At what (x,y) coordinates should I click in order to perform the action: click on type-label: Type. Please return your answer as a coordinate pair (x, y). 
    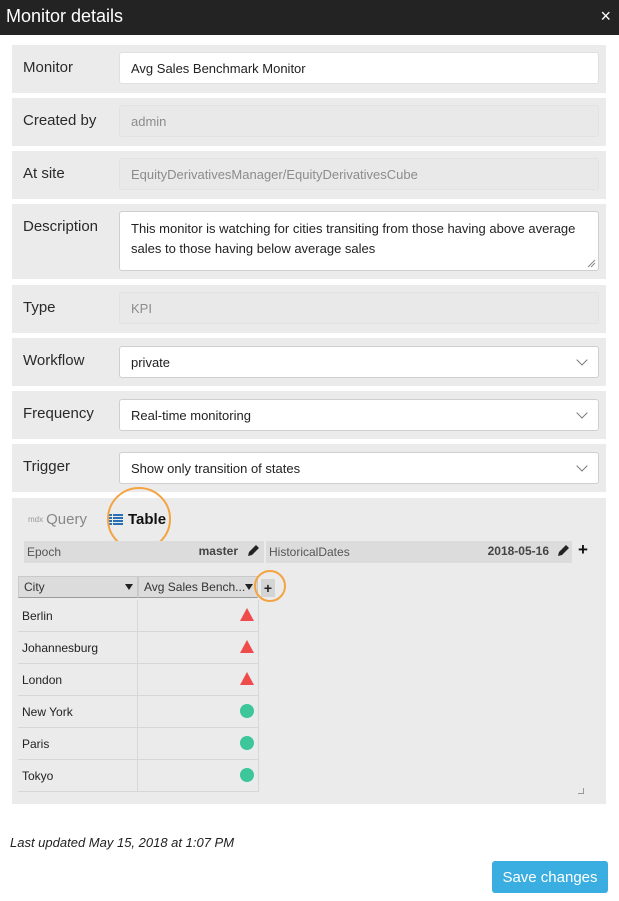
    Looking at the image, I should click on (39, 307).